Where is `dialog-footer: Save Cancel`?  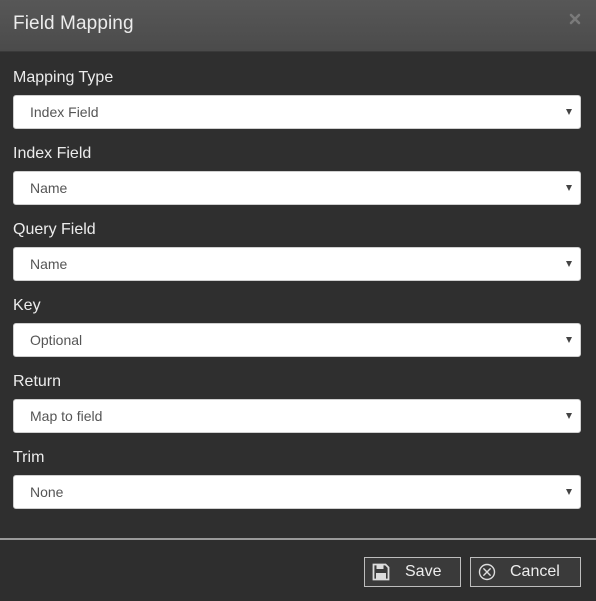 dialog-footer: Save Cancel is located at coordinates (298, 570).